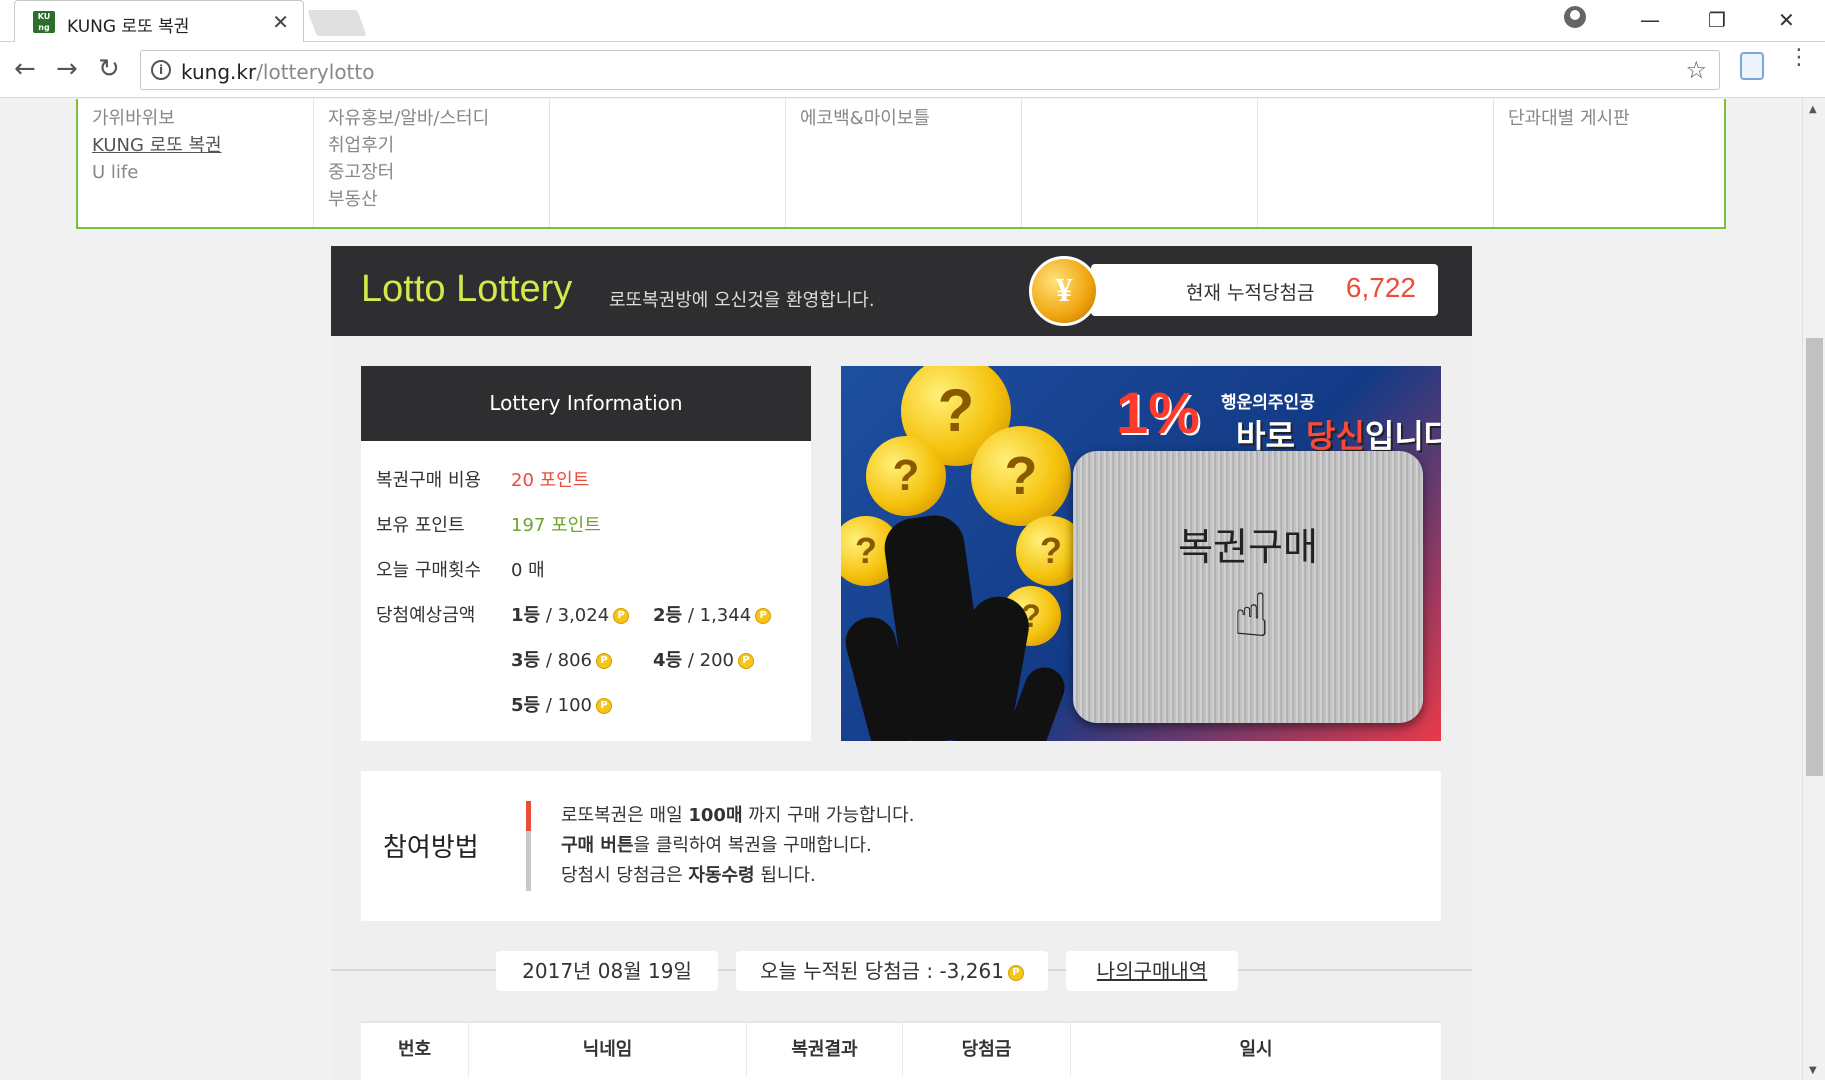 This screenshot has width=1825, height=1080. Describe the element at coordinates (1799, 58) in the screenshot. I see `browser-menu-icon: ⋮` at that location.